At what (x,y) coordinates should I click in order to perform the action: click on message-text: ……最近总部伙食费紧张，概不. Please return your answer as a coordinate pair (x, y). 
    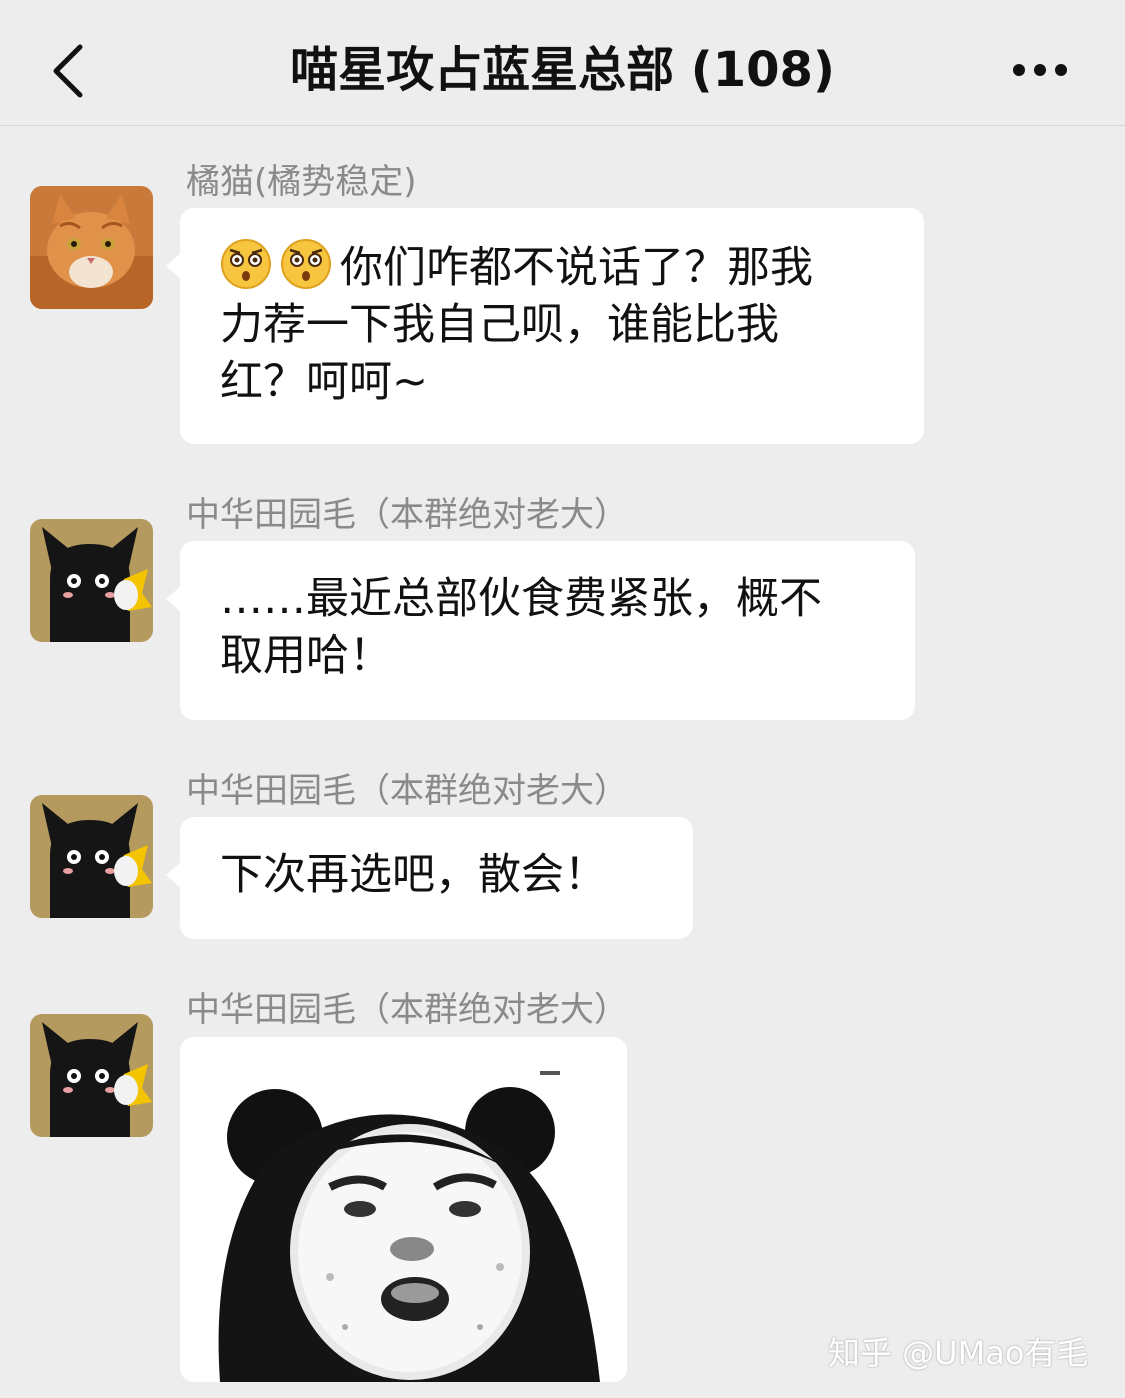
    Looking at the image, I should click on (521, 599).